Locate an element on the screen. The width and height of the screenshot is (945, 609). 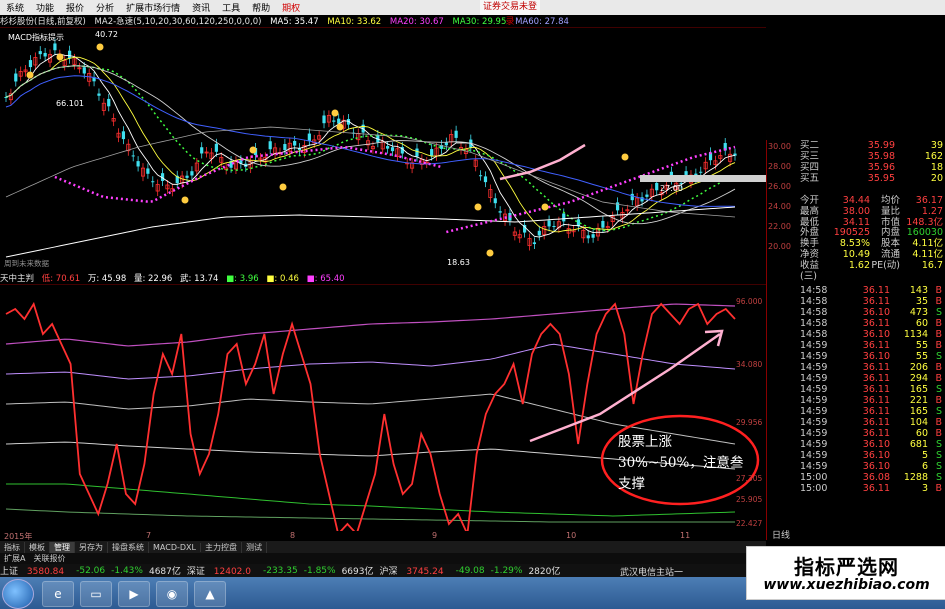
watermark-url: www.xuezhibiao.com is located at coordinates (846, 585).